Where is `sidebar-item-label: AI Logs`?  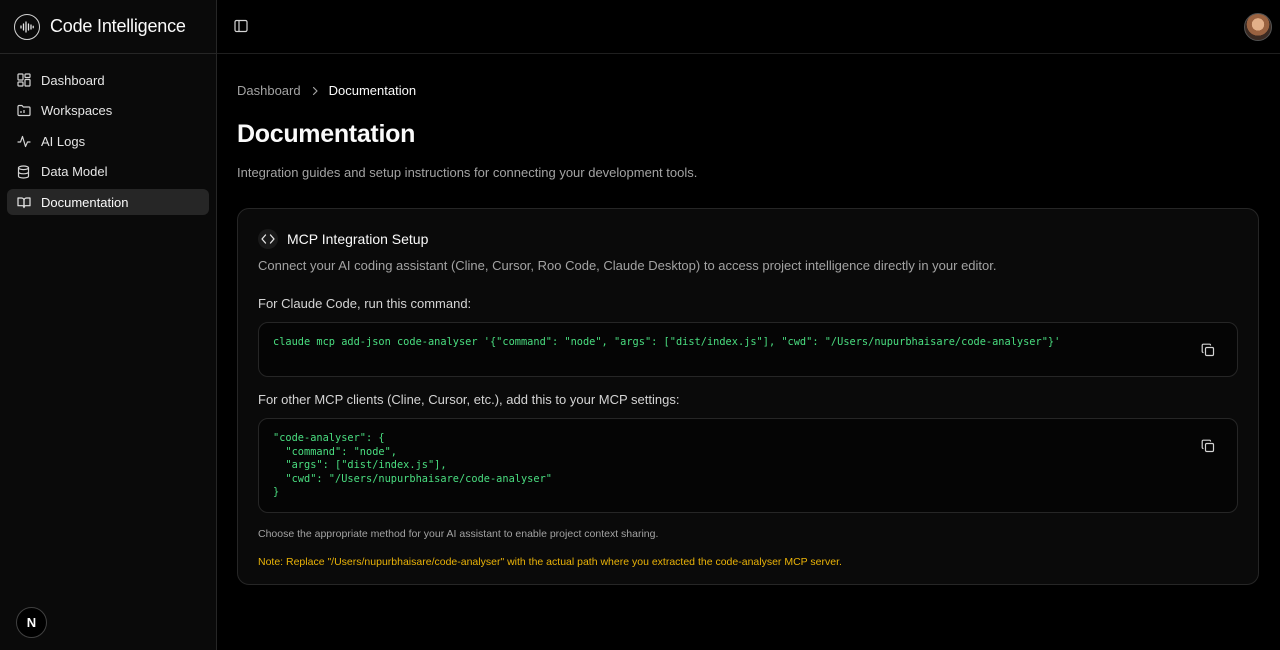
sidebar-item-label: AI Logs is located at coordinates (63, 141).